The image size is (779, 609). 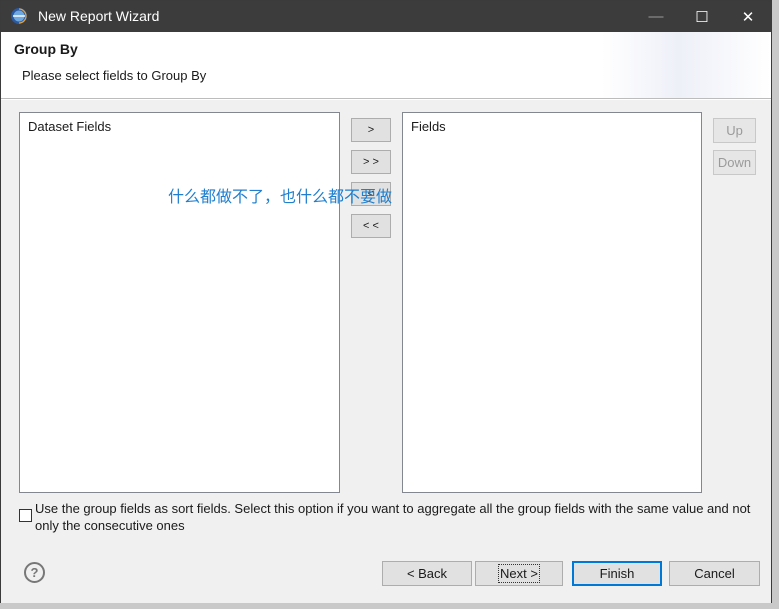 What do you see at coordinates (99, 16) in the screenshot?
I see `window-title: New Report Wizard` at bounding box center [99, 16].